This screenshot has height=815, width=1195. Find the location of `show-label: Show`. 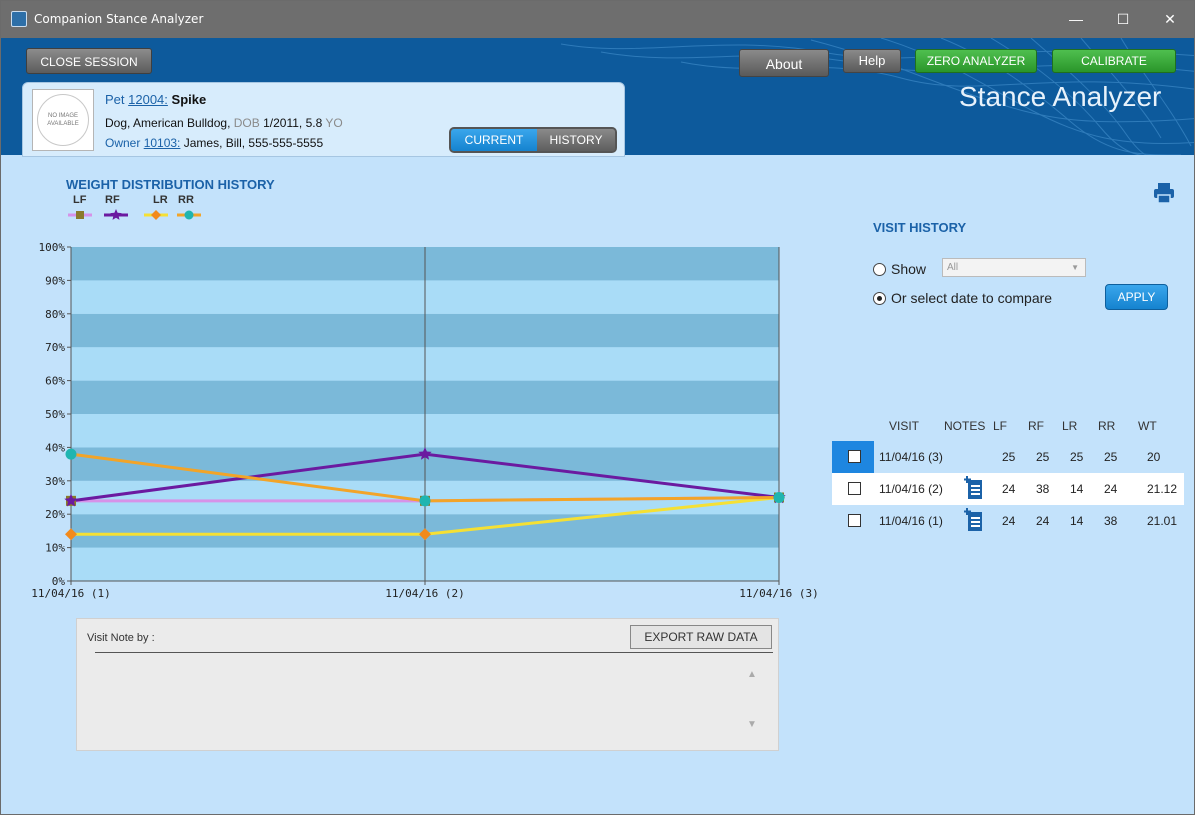

show-label: Show is located at coordinates (909, 269).